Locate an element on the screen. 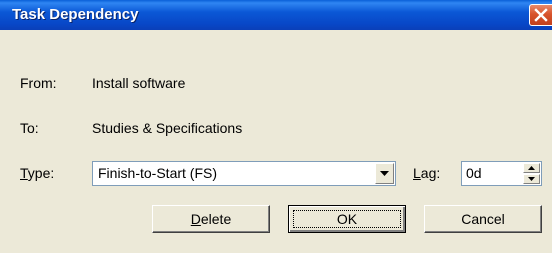 This screenshot has width=552, height=253. window-title: Task Dependency is located at coordinates (75, 14).